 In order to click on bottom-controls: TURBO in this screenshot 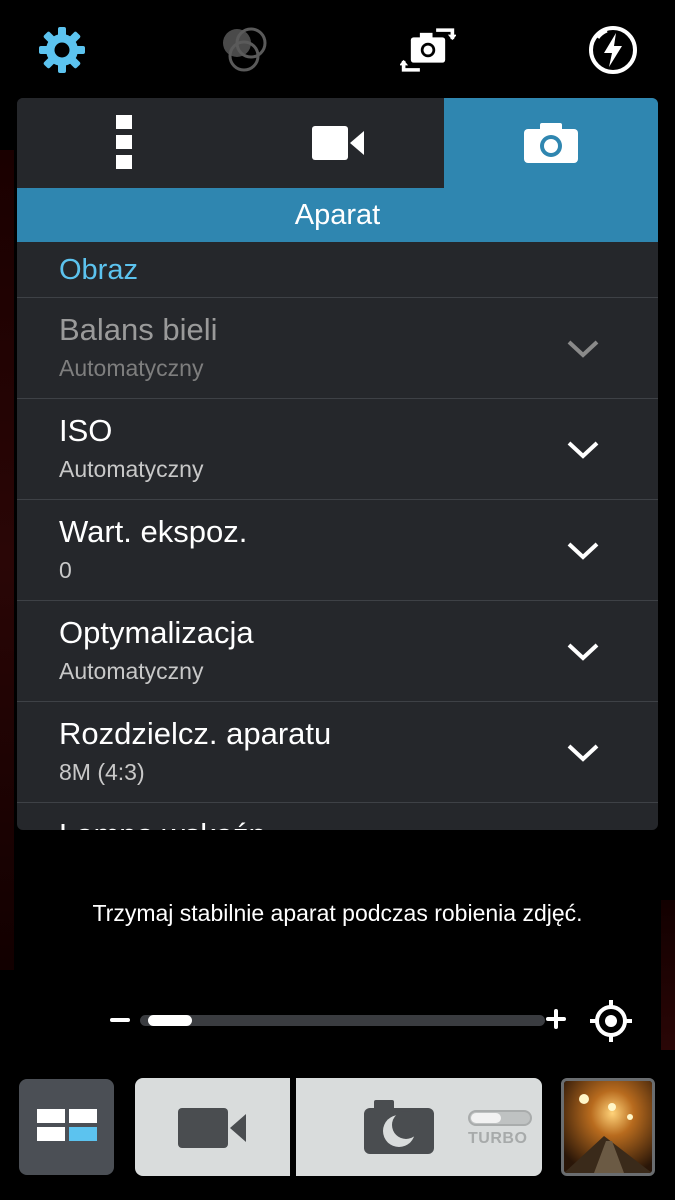, I will do `click(337, 1135)`.